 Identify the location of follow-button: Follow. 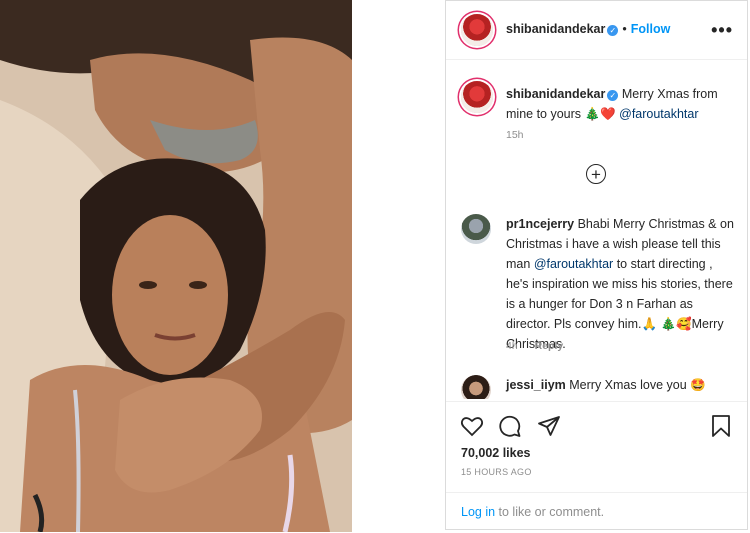
(651, 29).